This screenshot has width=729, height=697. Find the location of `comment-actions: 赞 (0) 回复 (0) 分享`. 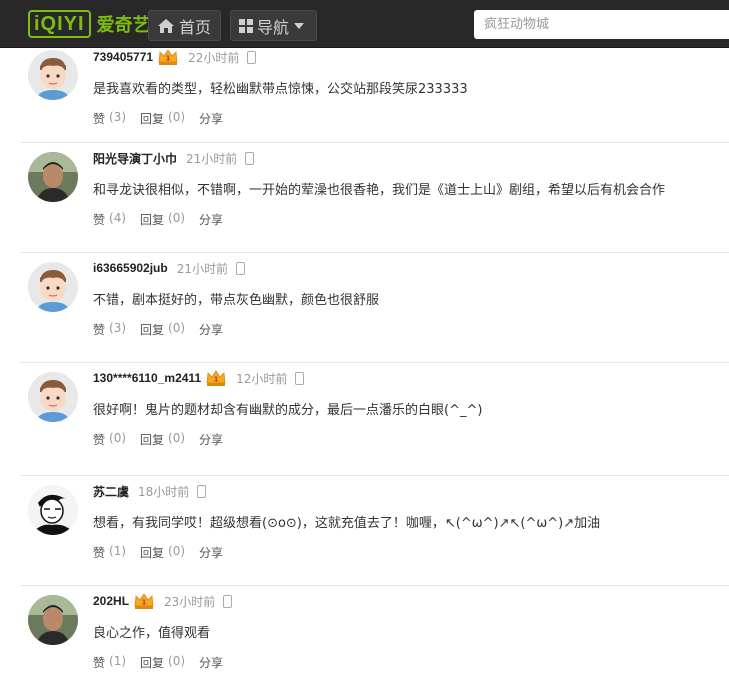

comment-actions: 赞 (0) 回复 (0) 分享 is located at coordinates (165, 439).